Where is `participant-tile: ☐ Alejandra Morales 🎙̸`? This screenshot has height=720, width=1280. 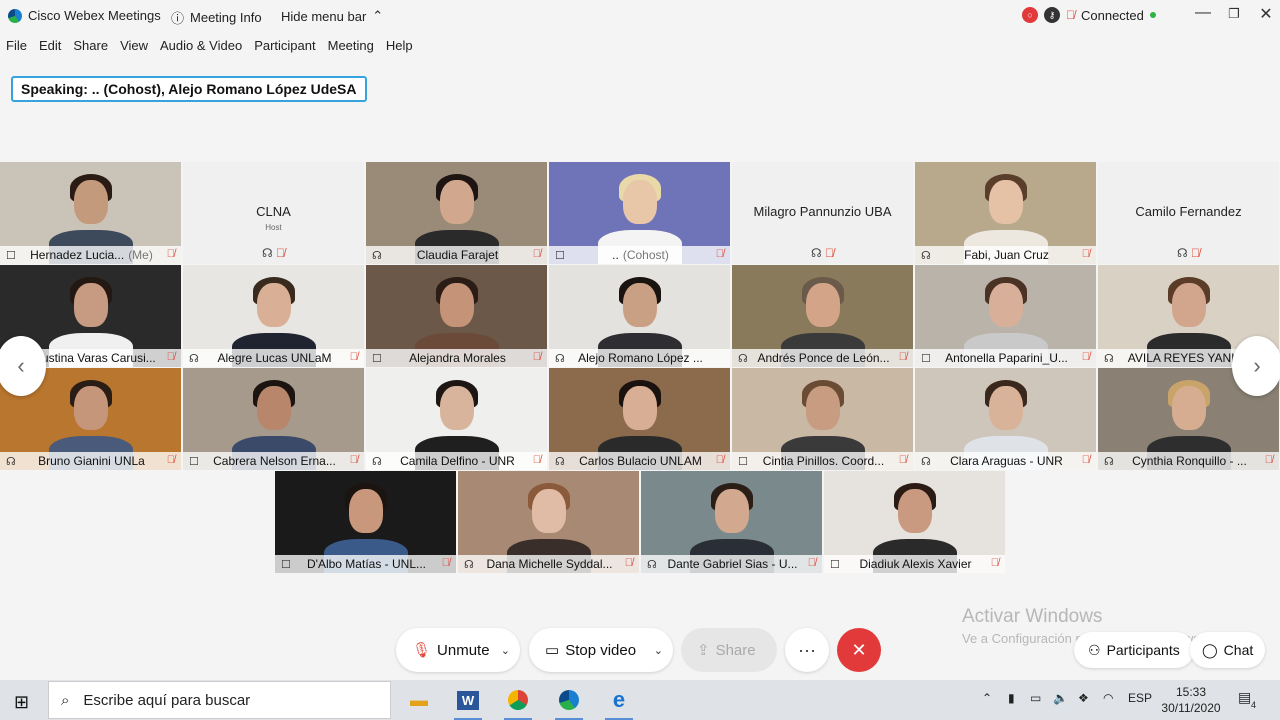 participant-tile: ☐ Alejandra Morales 🎙̸ is located at coordinates (456, 316).